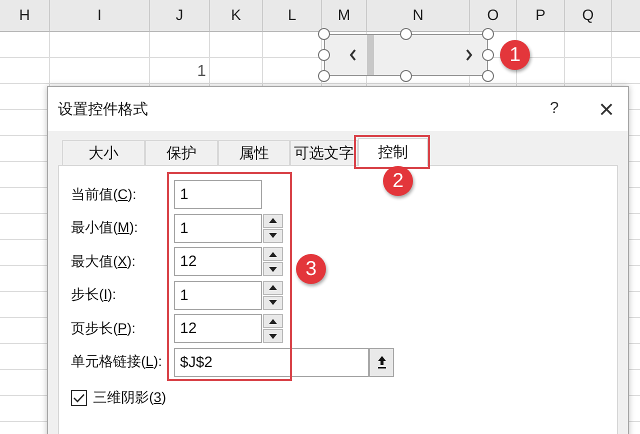 Image resolution: width=640 pixels, height=434 pixels. What do you see at coordinates (588, 15) in the screenshot?
I see `column-header: Q` at bounding box center [588, 15].